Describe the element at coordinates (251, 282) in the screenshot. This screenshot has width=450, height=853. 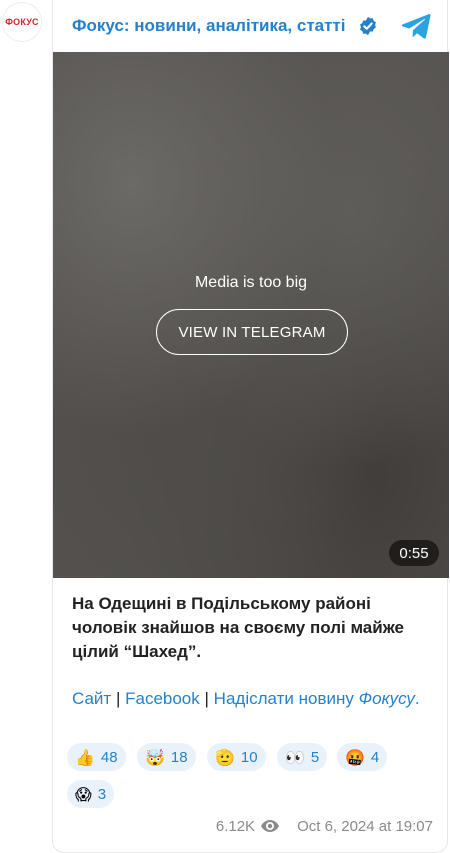
I see `media-too-big-message: Media is too big` at that location.